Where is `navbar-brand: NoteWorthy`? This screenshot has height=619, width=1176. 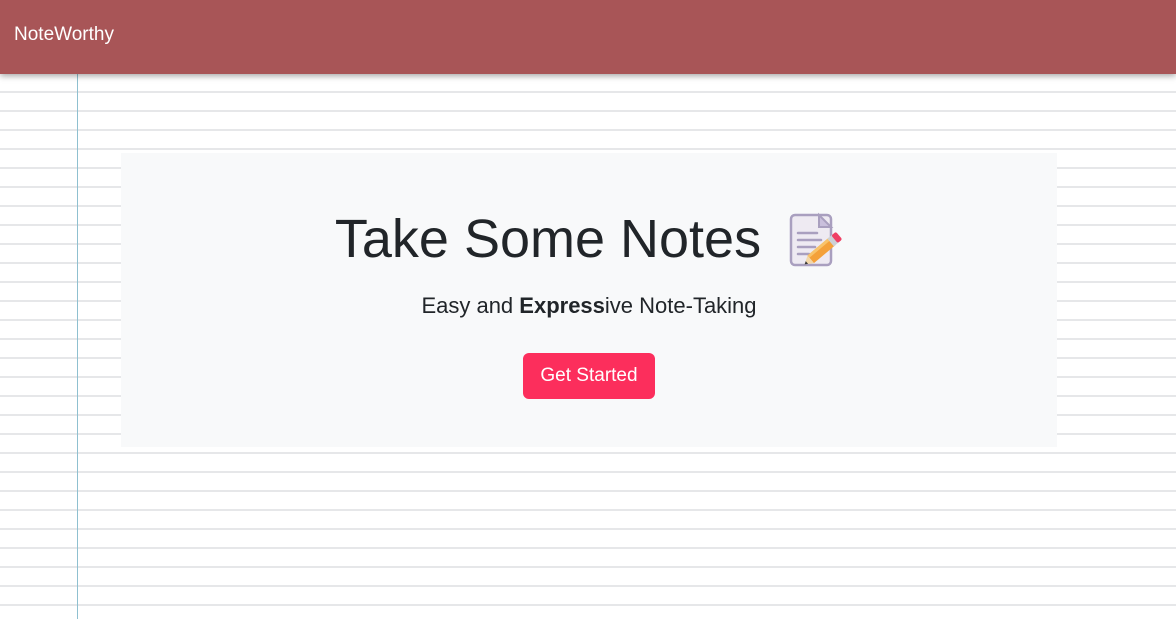
navbar-brand: NoteWorthy is located at coordinates (64, 35).